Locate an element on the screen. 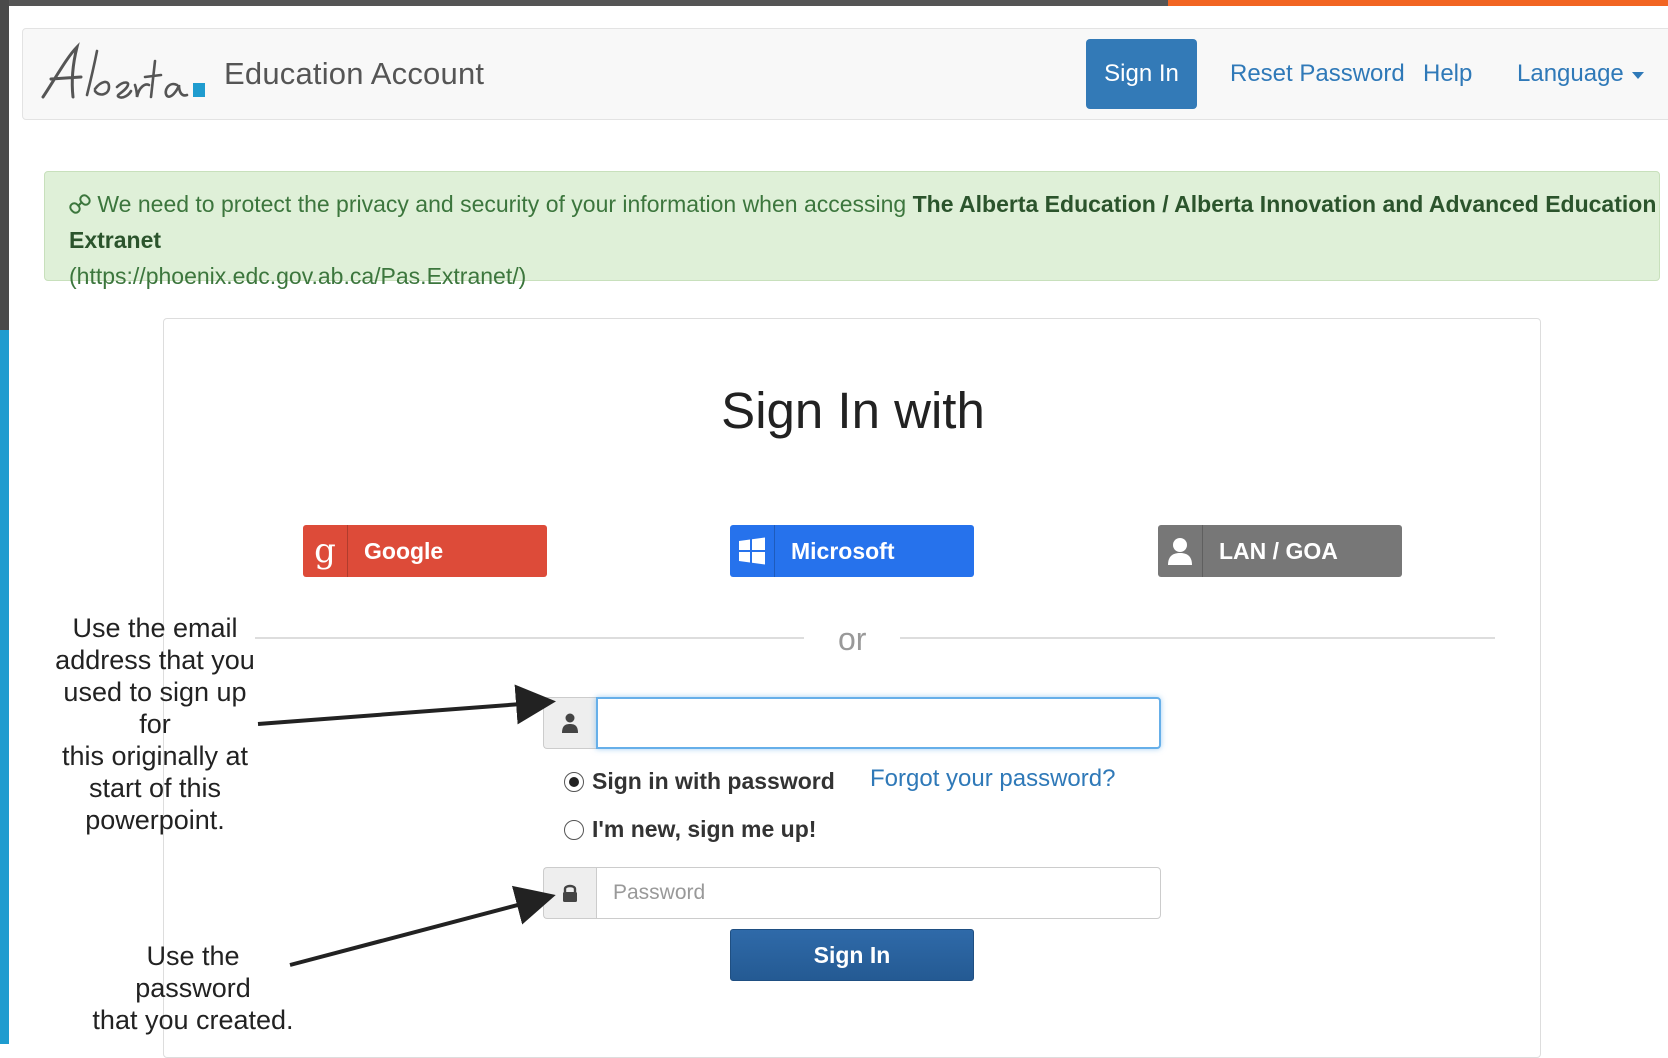 The width and height of the screenshot is (1668, 1058). signin-title: Sign In with is located at coordinates (853, 410).